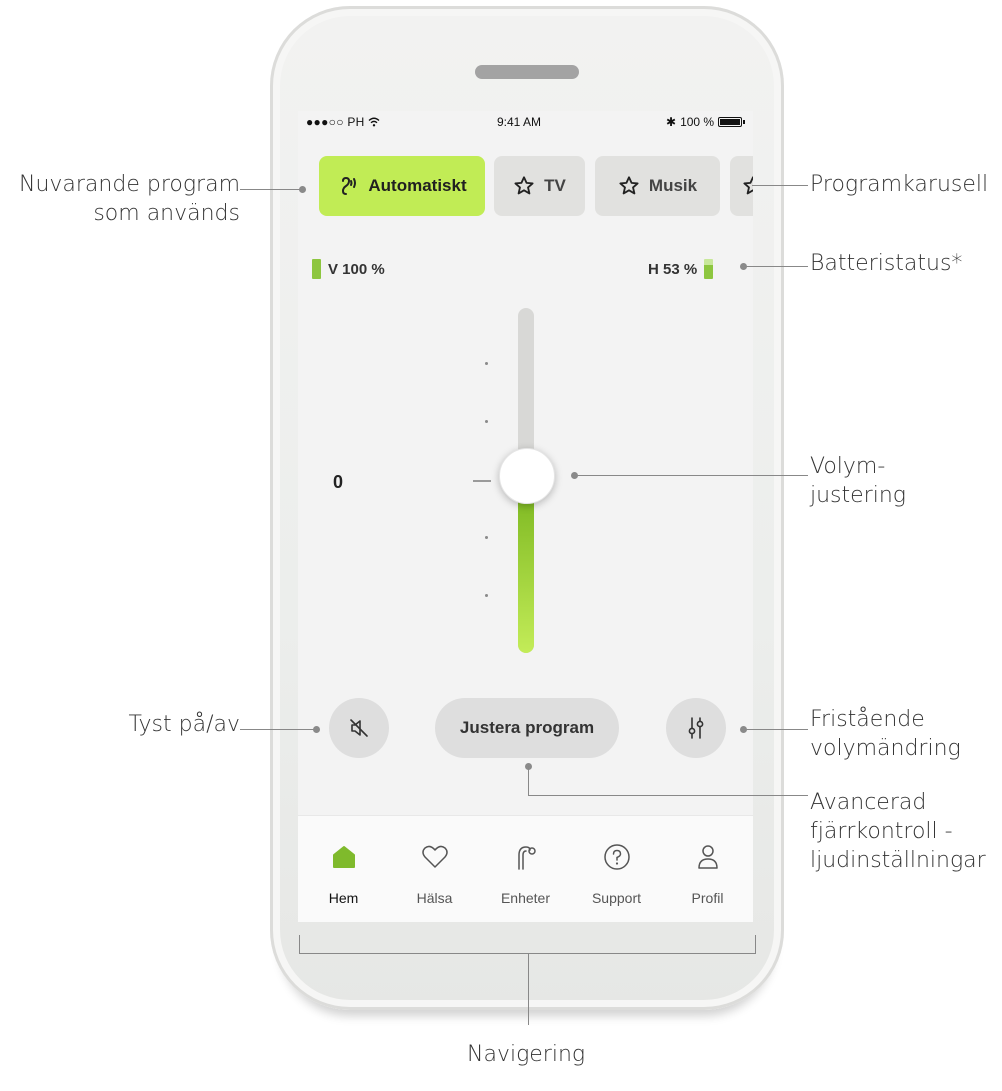 Image resolution: width=1002 pixels, height=1091 pixels. I want to click on mute-button, so click(359, 728).